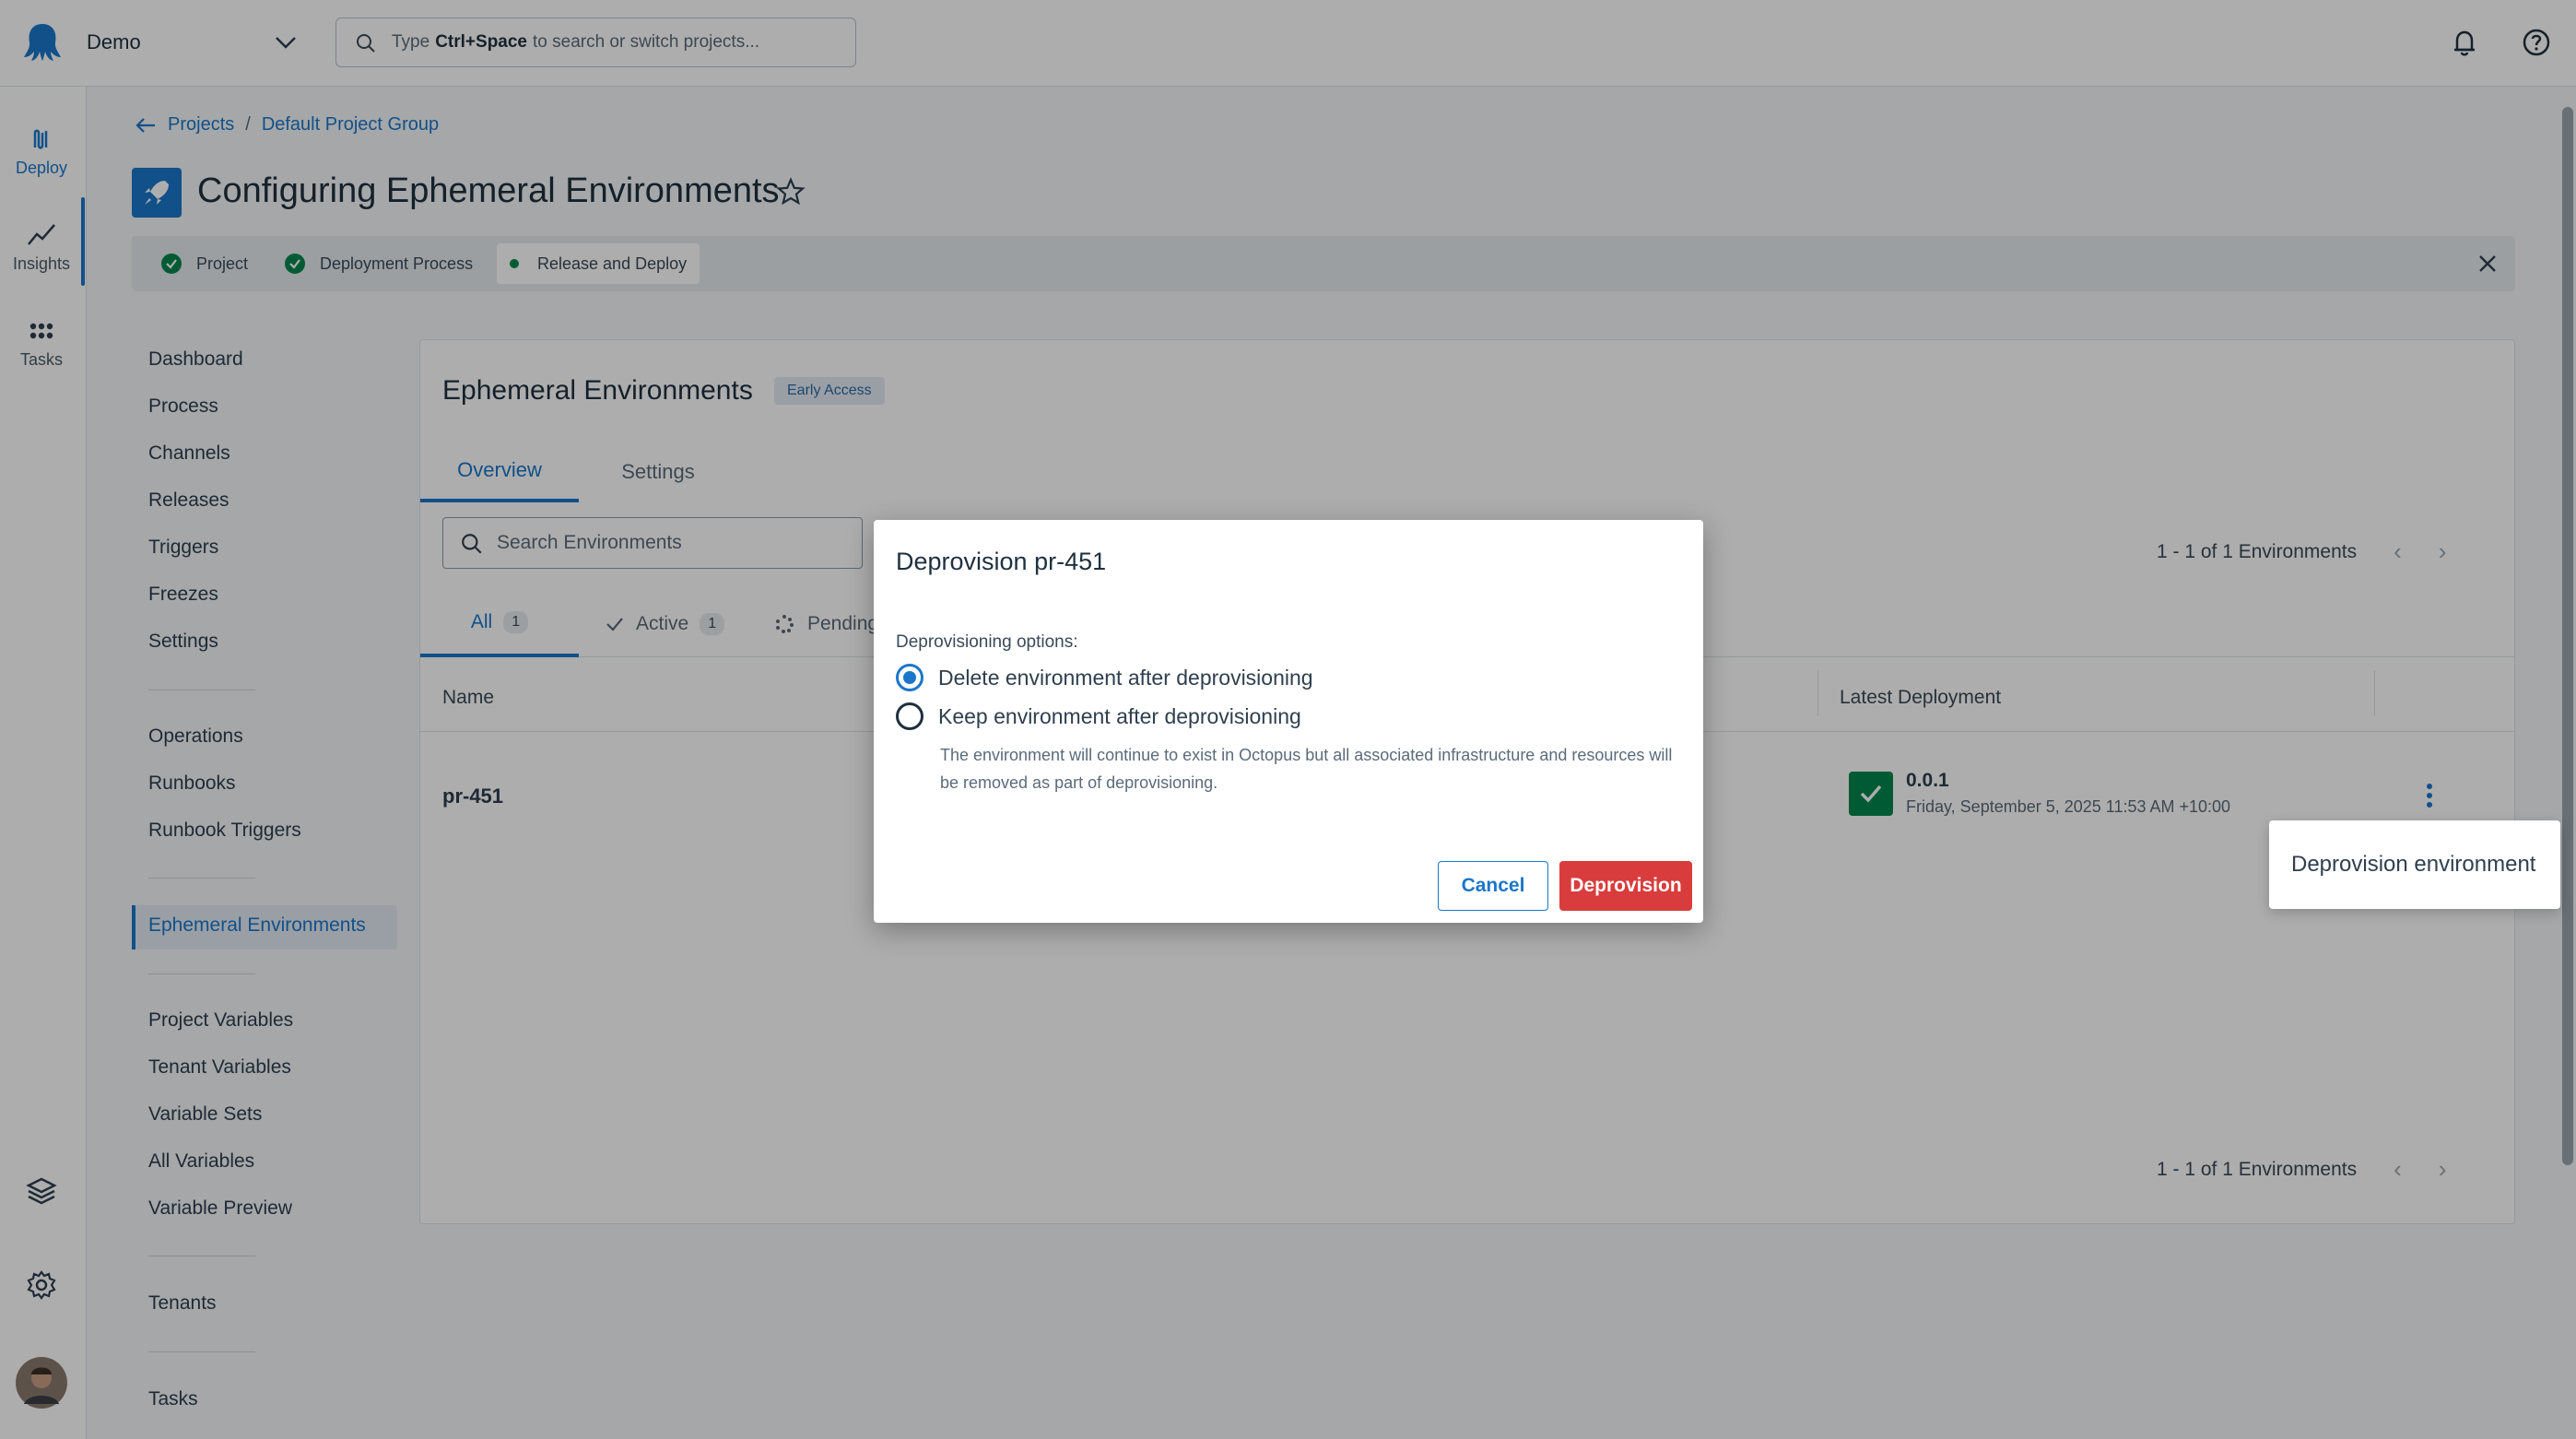 Image resolution: width=2576 pixels, height=1439 pixels. What do you see at coordinates (1125, 677) in the screenshot?
I see `option-delete-label: Delete environment after deprovisioning` at bounding box center [1125, 677].